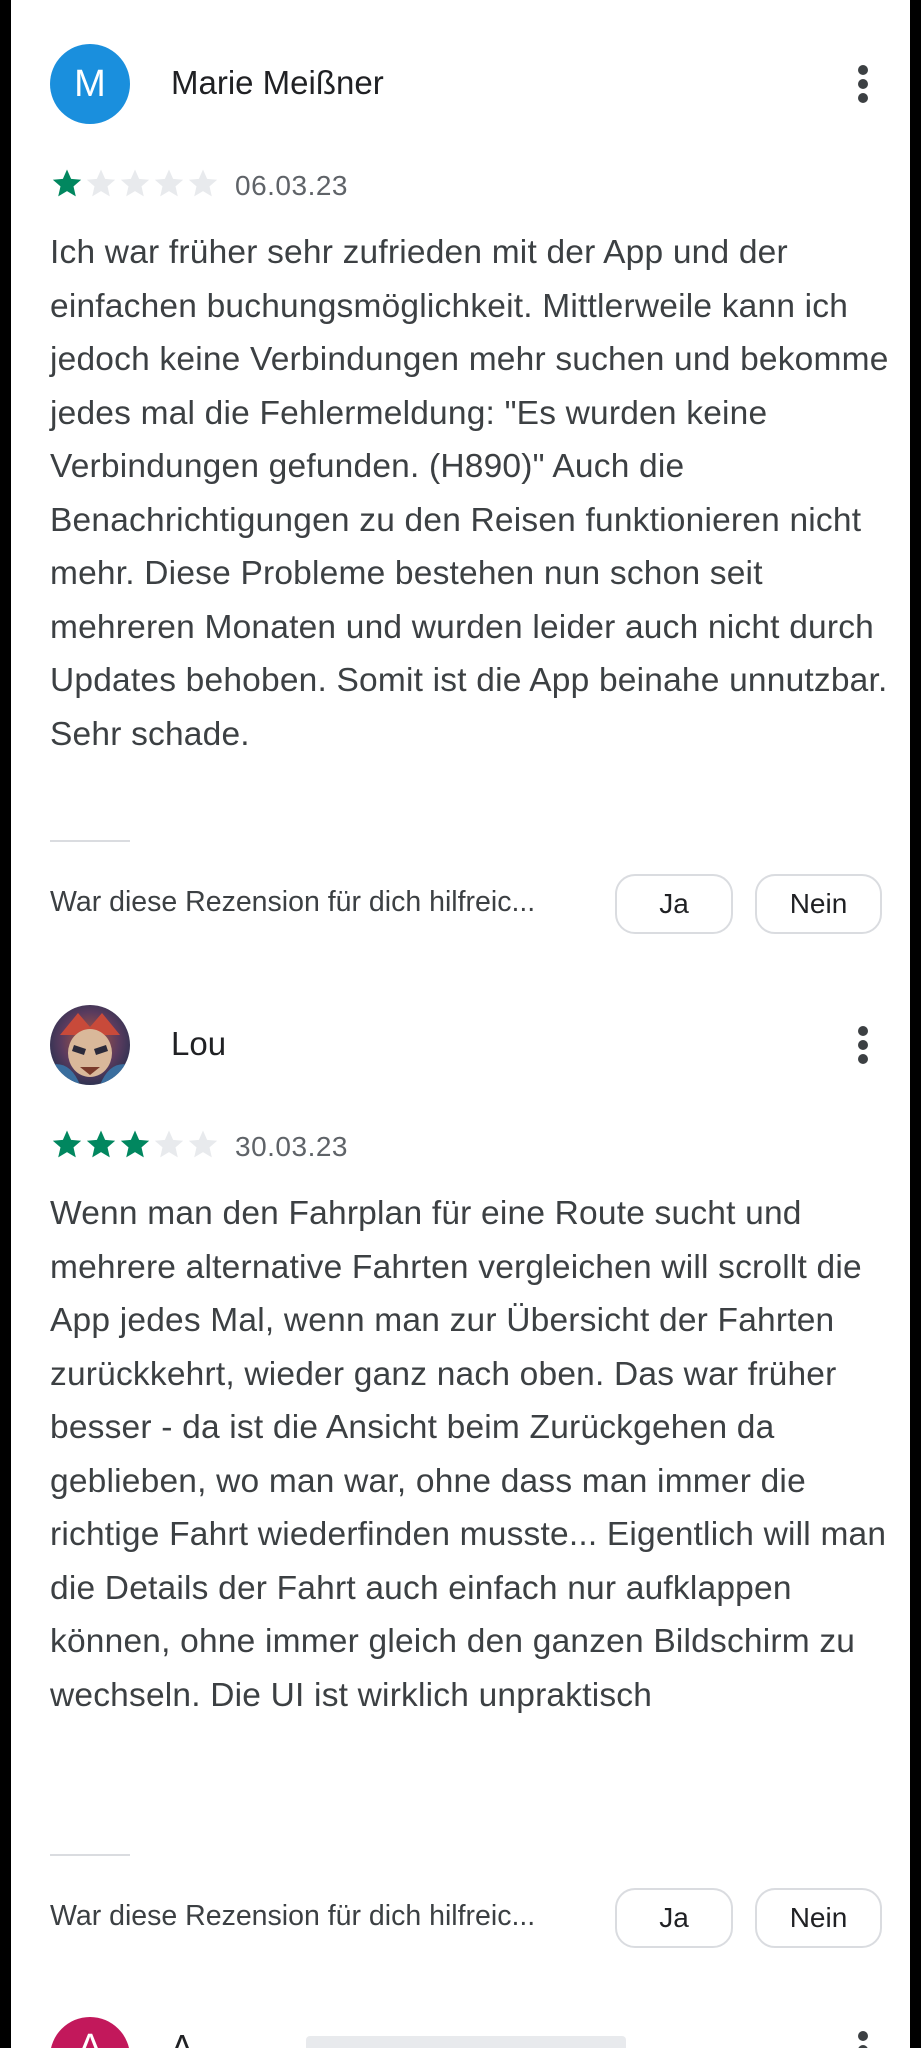  What do you see at coordinates (182, 2038) in the screenshot?
I see `author-name: A` at bounding box center [182, 2038].